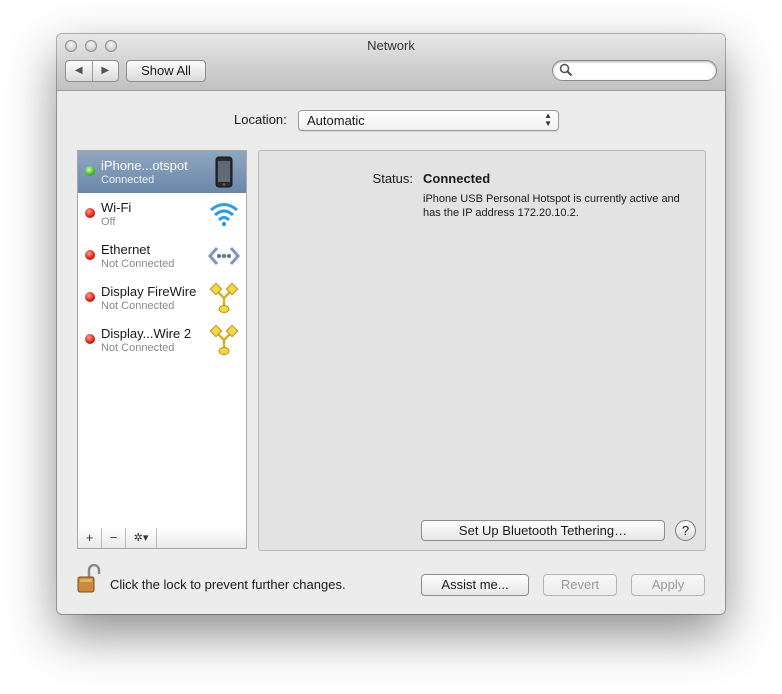 Image resolution: width=782 pixels, height=694 pixels. Describe the element at coordinates (162, 256) in the screenshot. I see `service-item-ethernet: Ethernet Not Connected` at that location.